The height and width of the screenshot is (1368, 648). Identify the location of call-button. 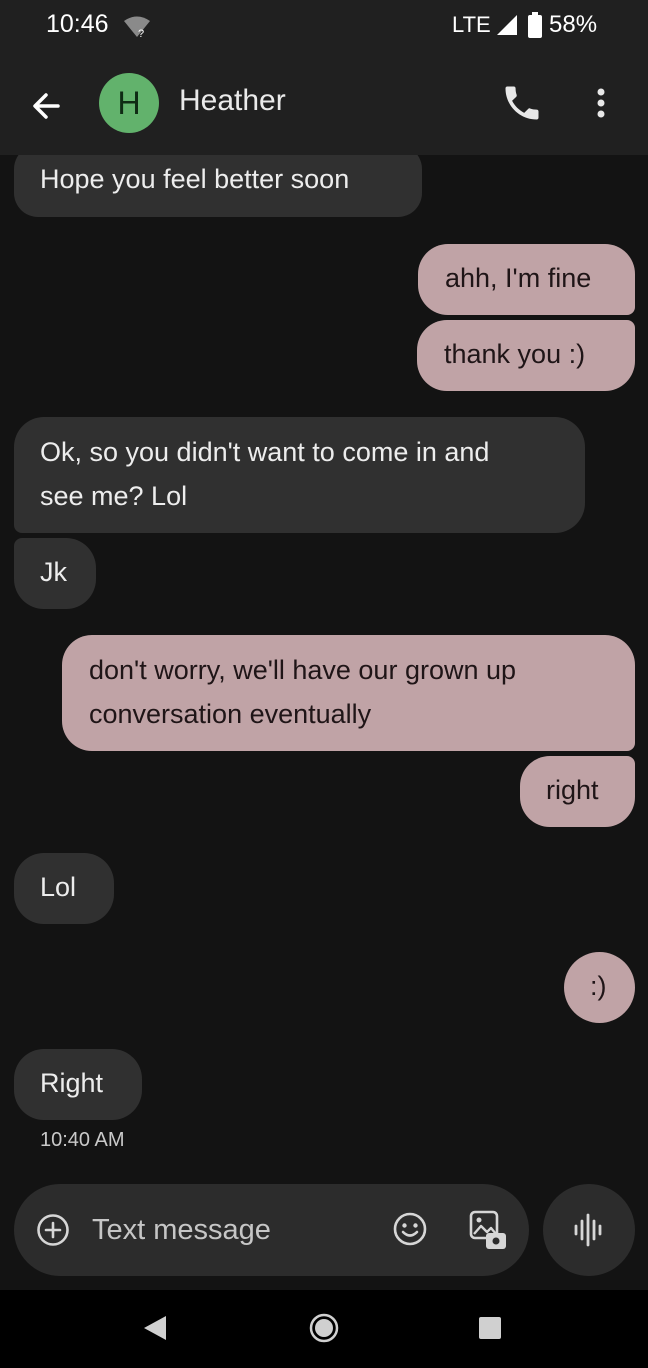
(522, 103).